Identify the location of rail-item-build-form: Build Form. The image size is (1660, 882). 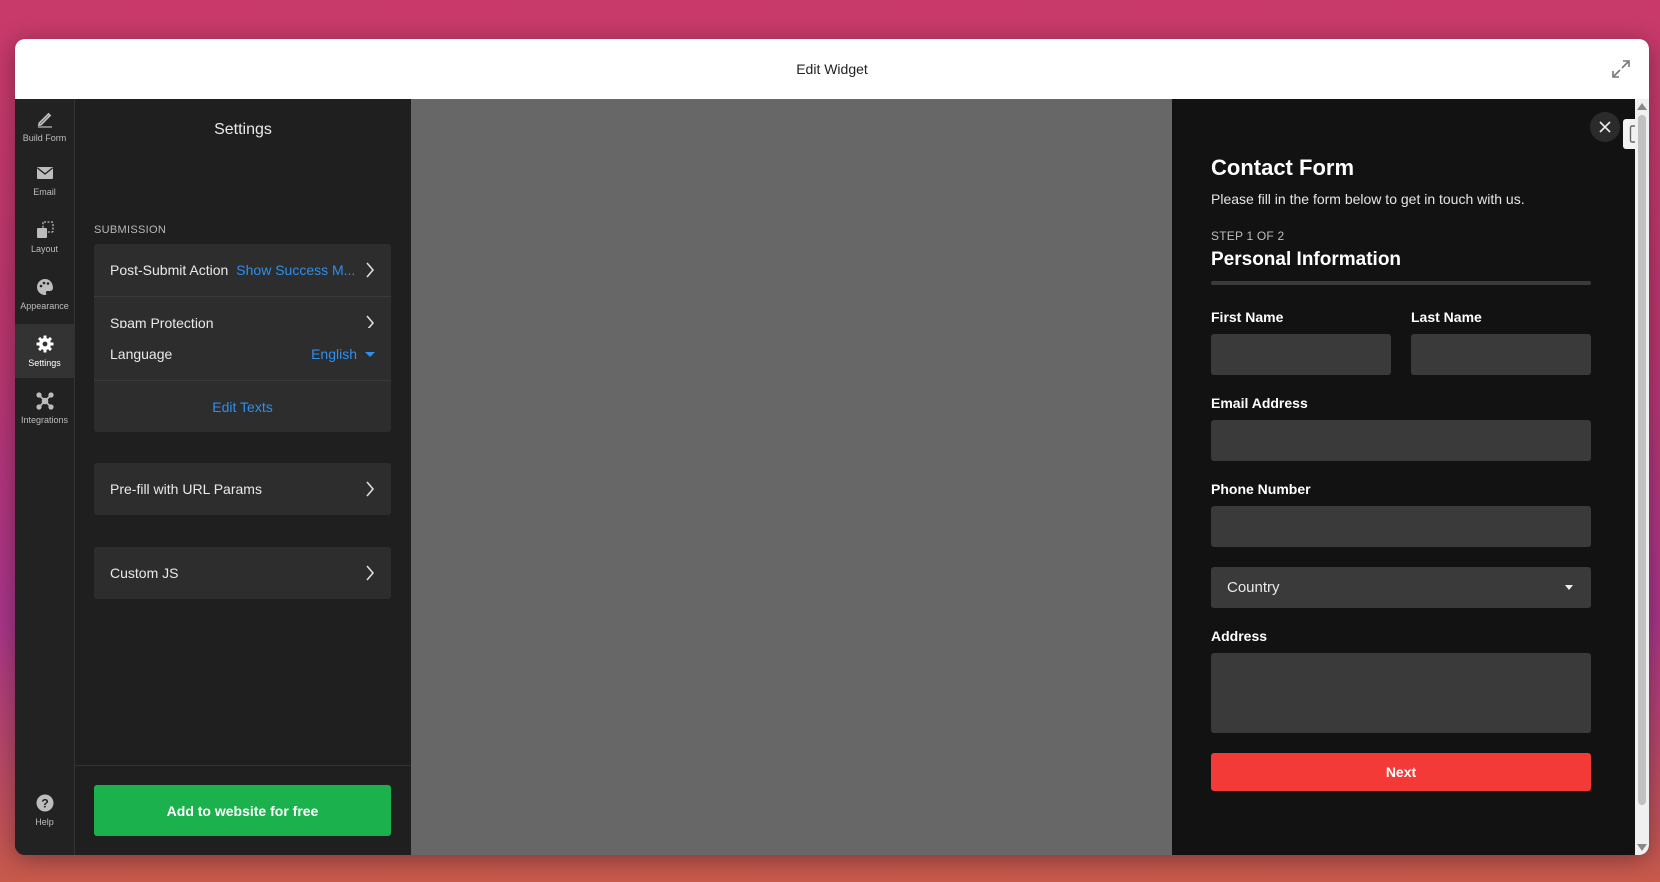
(44, 126).